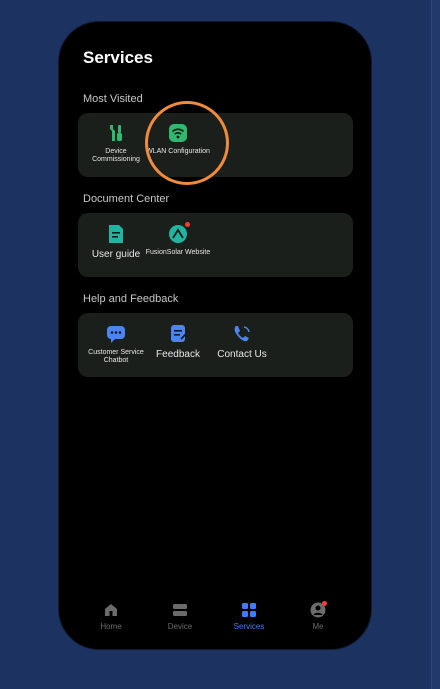 Image resolution: width=440 pixels, height=689 pixels. Describe the element at coordinates (116, 156) in the screenshot. I see `service-label: Device Commissioning` at that location.